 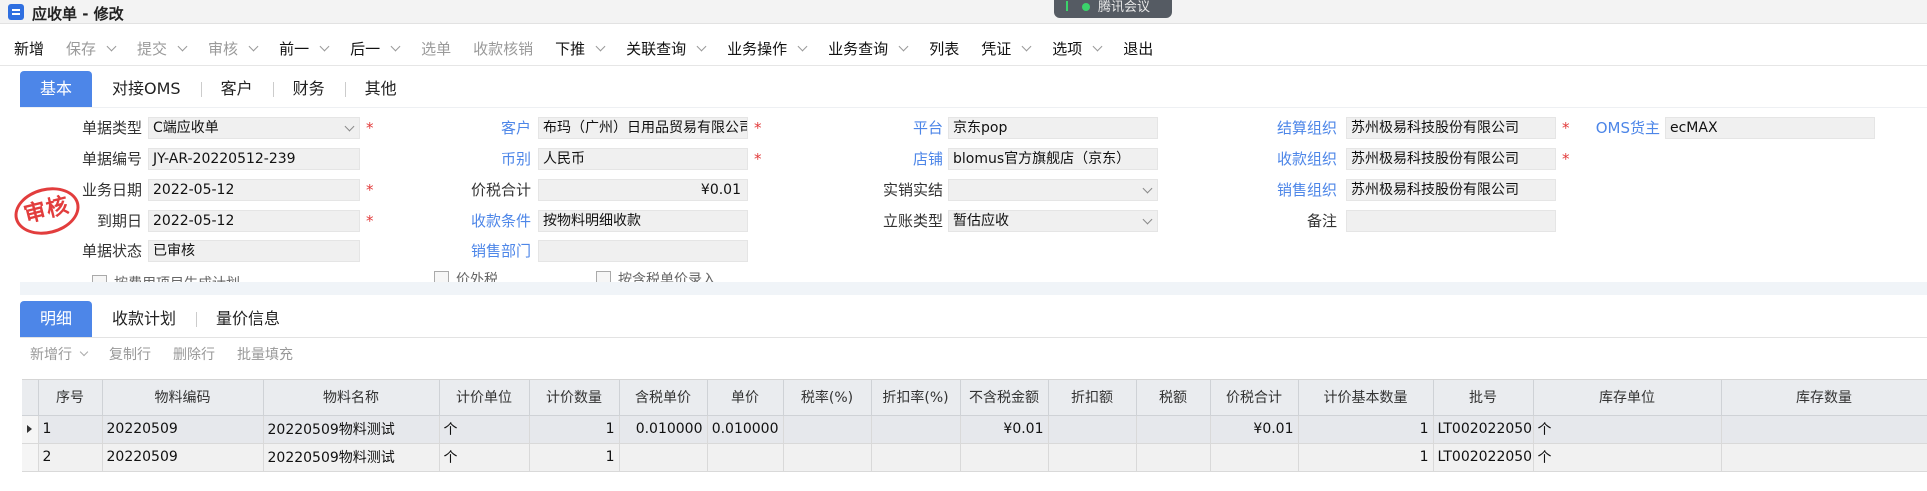 I want to click on business-operation-button: 业务操作, so click(x=767, y=48).